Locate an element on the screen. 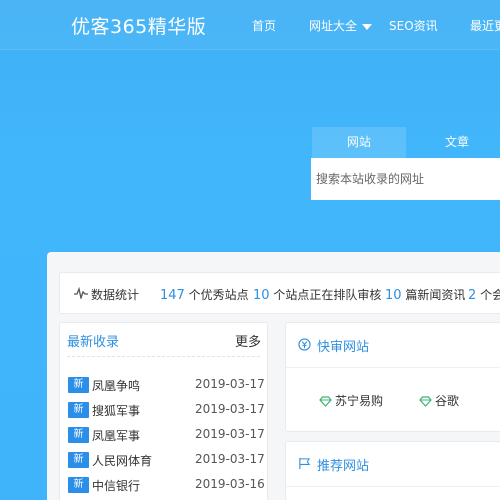 Image resolution: width=500 pixels, height=500 pixels. stats-news: 10 篇新闻资讯 is located at coordinates (425, 294).